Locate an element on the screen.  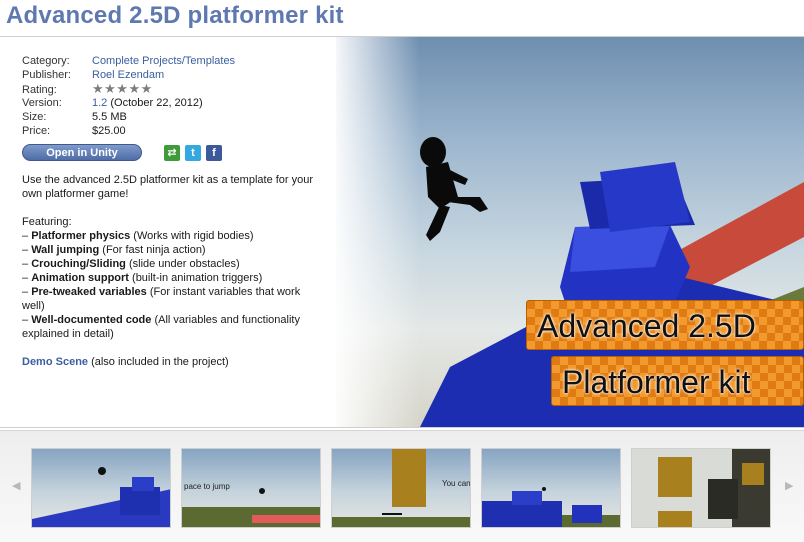
version-date: (October 22, 2012) is located at coordinates (156, 103).